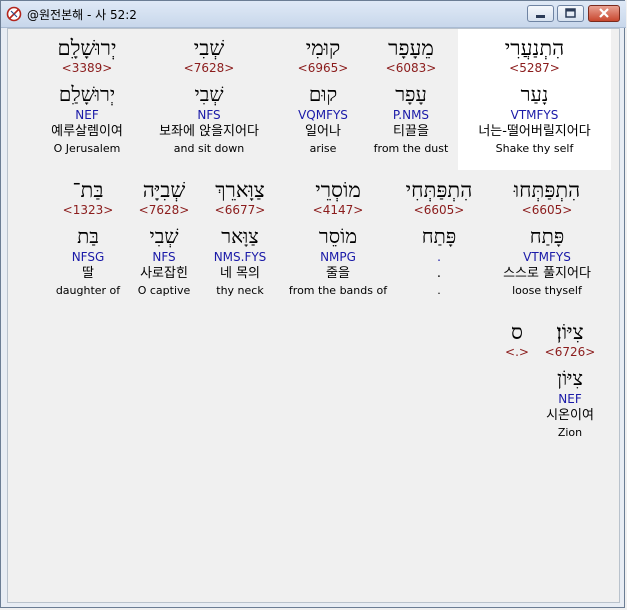 Image resolution: width=627 pixels, height=610 pixels. What do you see at coordinates (14, 14) in the screenshot?
I see `app-logo-icon` at bounding box center [14, 14].